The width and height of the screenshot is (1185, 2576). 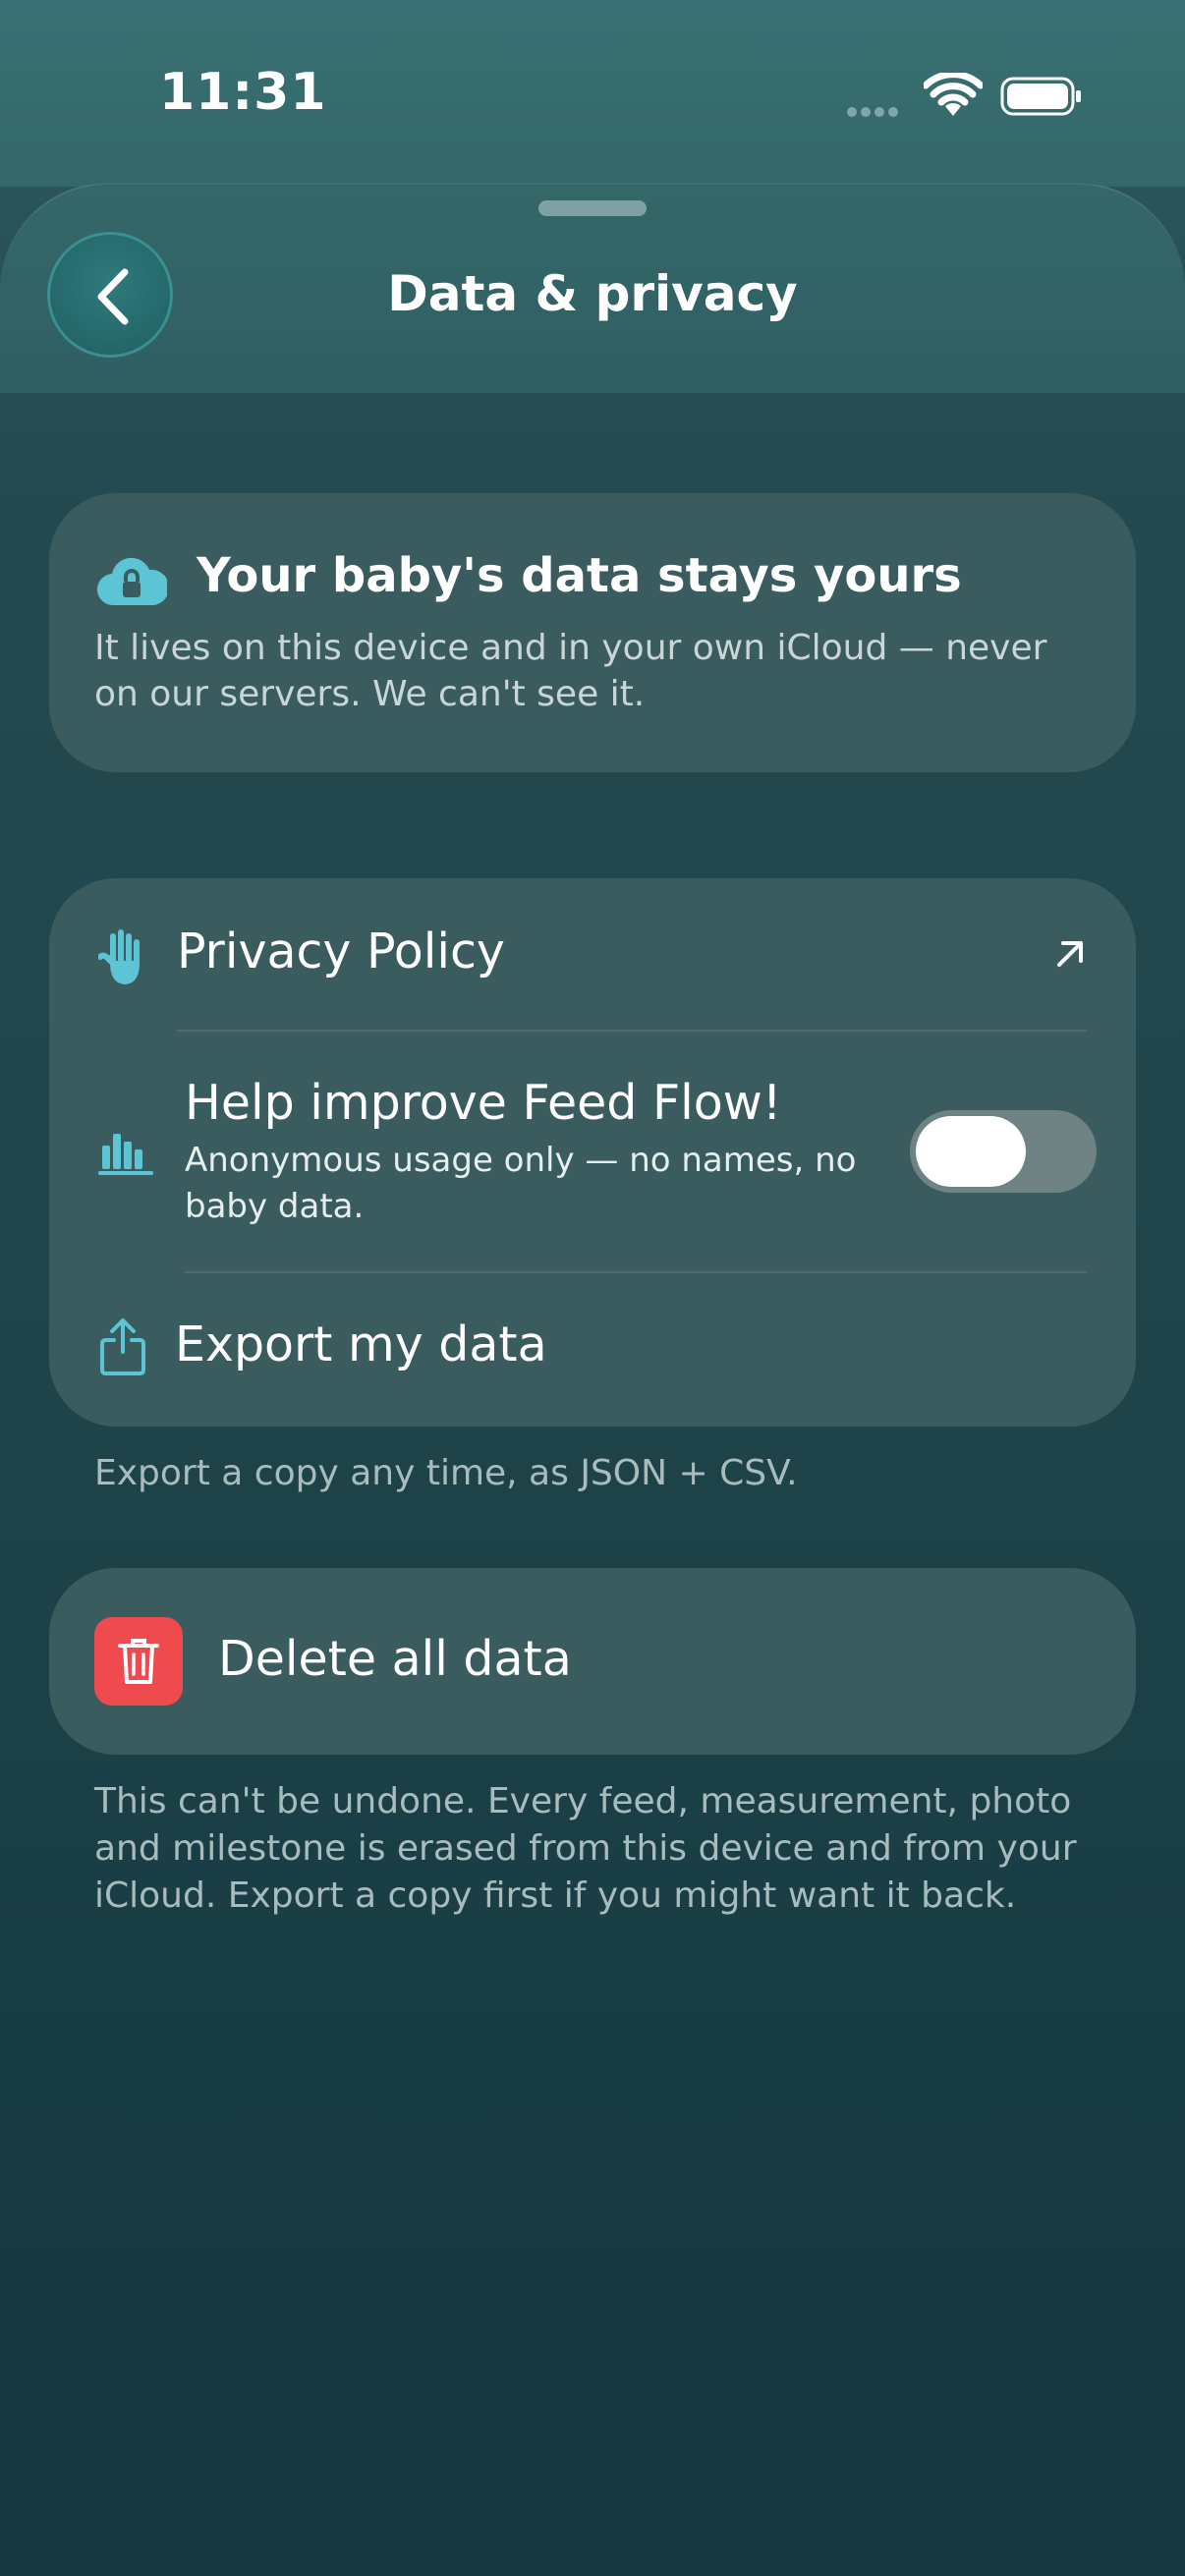 What do you see at coordinates (877, 109) in the screenshot?
I see `cellular-signal-icon` at bounding box center [877, 109].